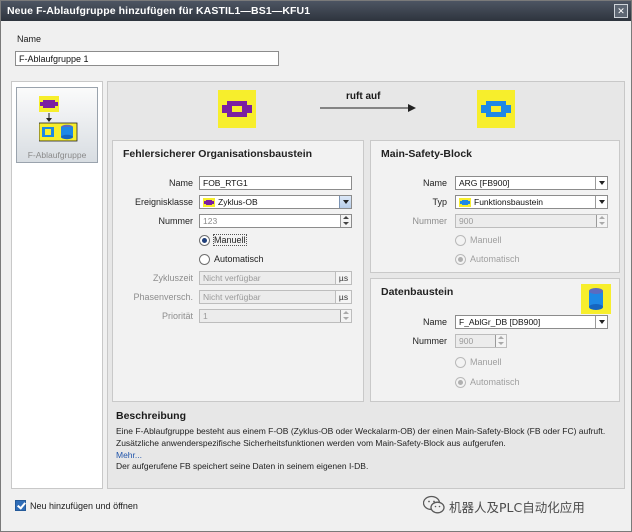 This screenshot has width=632, height=532. I want to click on fob-manual-radio, so click(204, 240).